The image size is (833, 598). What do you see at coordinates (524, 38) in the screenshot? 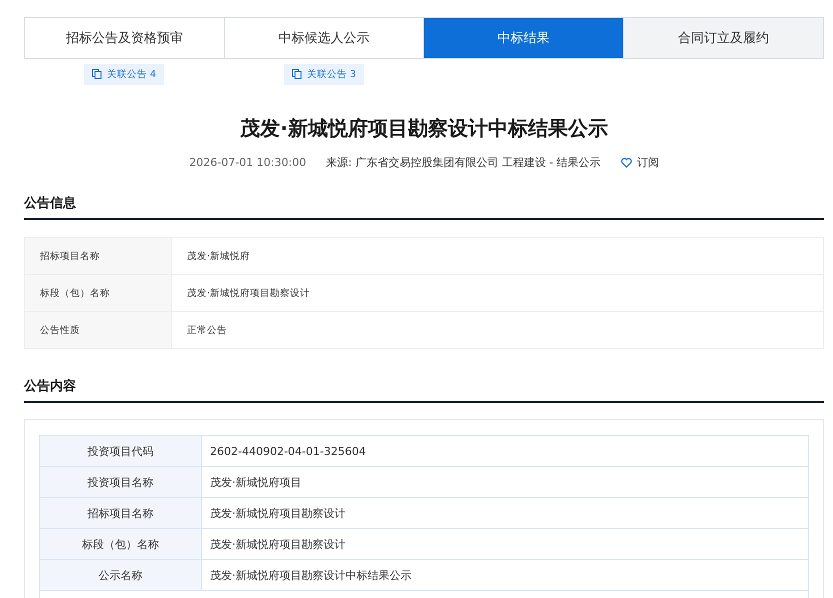
I see `tab: 中标结果` at bounding box center [524, 38].